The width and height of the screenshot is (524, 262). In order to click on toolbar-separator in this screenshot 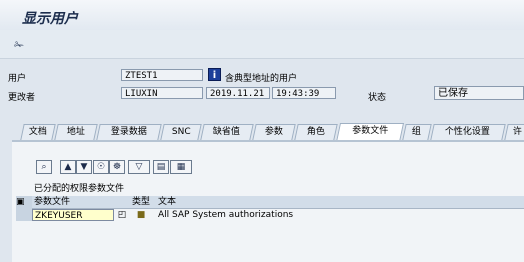, I will do `click(262, 58)`.